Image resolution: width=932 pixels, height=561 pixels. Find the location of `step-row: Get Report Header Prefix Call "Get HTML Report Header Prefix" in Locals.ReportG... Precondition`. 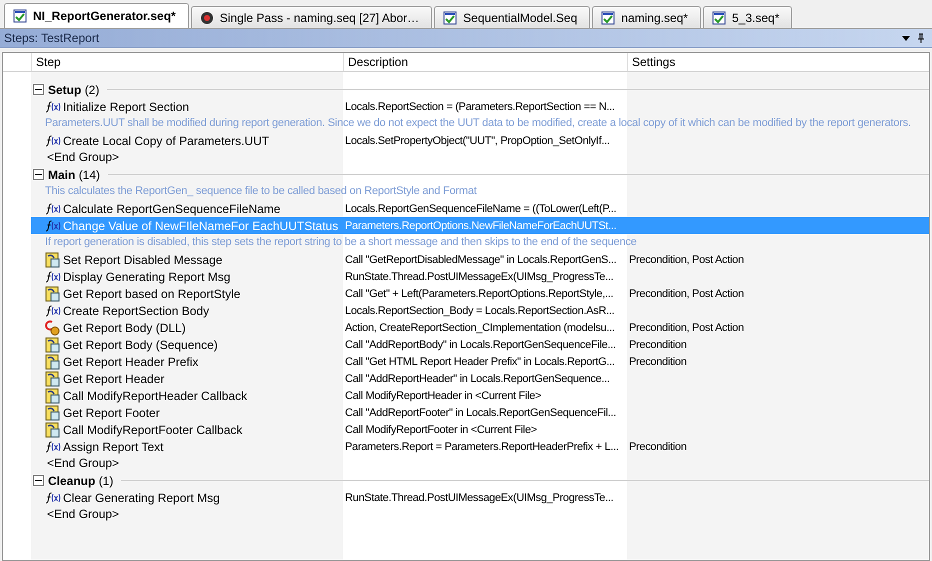

step-row: Get Report Header Prefix Call "Get HTML Report Header Prefix" in Locals.ReportG... Precondition is located at coordinates (480, 361).